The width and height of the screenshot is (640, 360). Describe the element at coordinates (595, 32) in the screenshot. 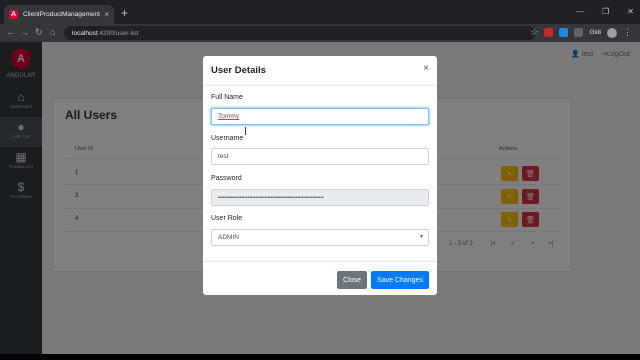

I see `profile-name: Gidi` at that location.